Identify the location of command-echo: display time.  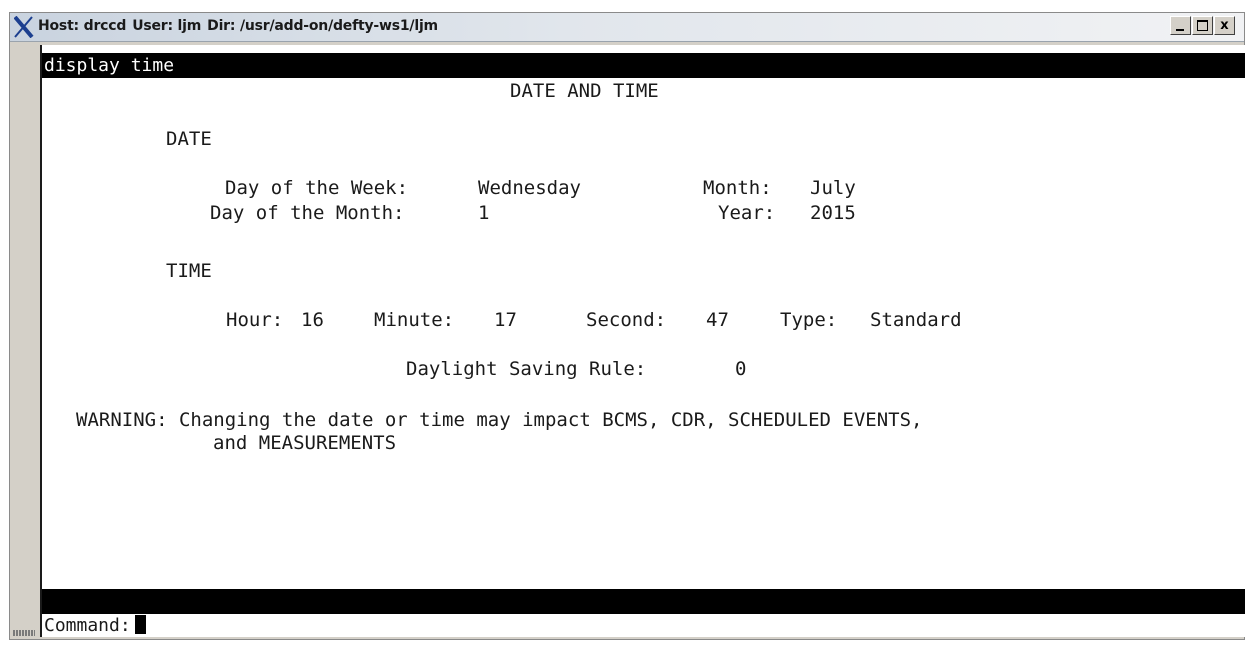
(109, 65).